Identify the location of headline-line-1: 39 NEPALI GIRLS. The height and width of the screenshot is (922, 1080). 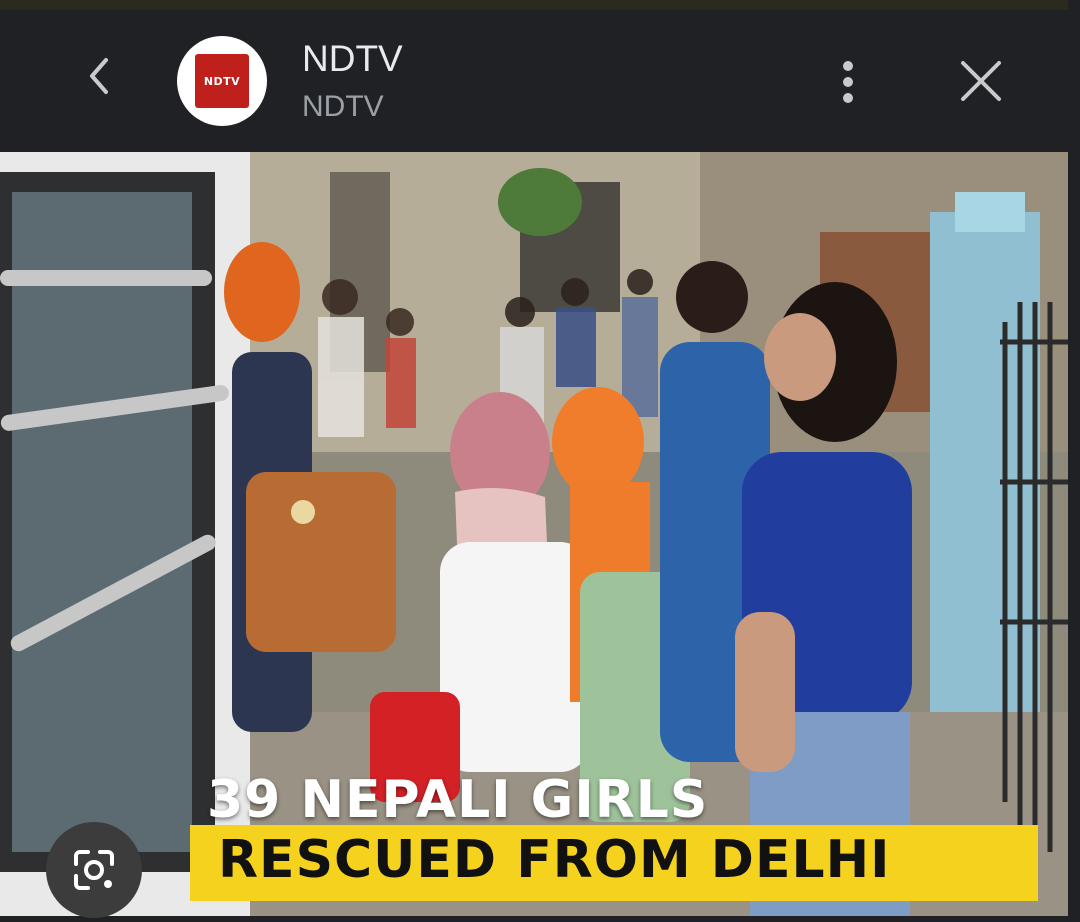
(458, 800).